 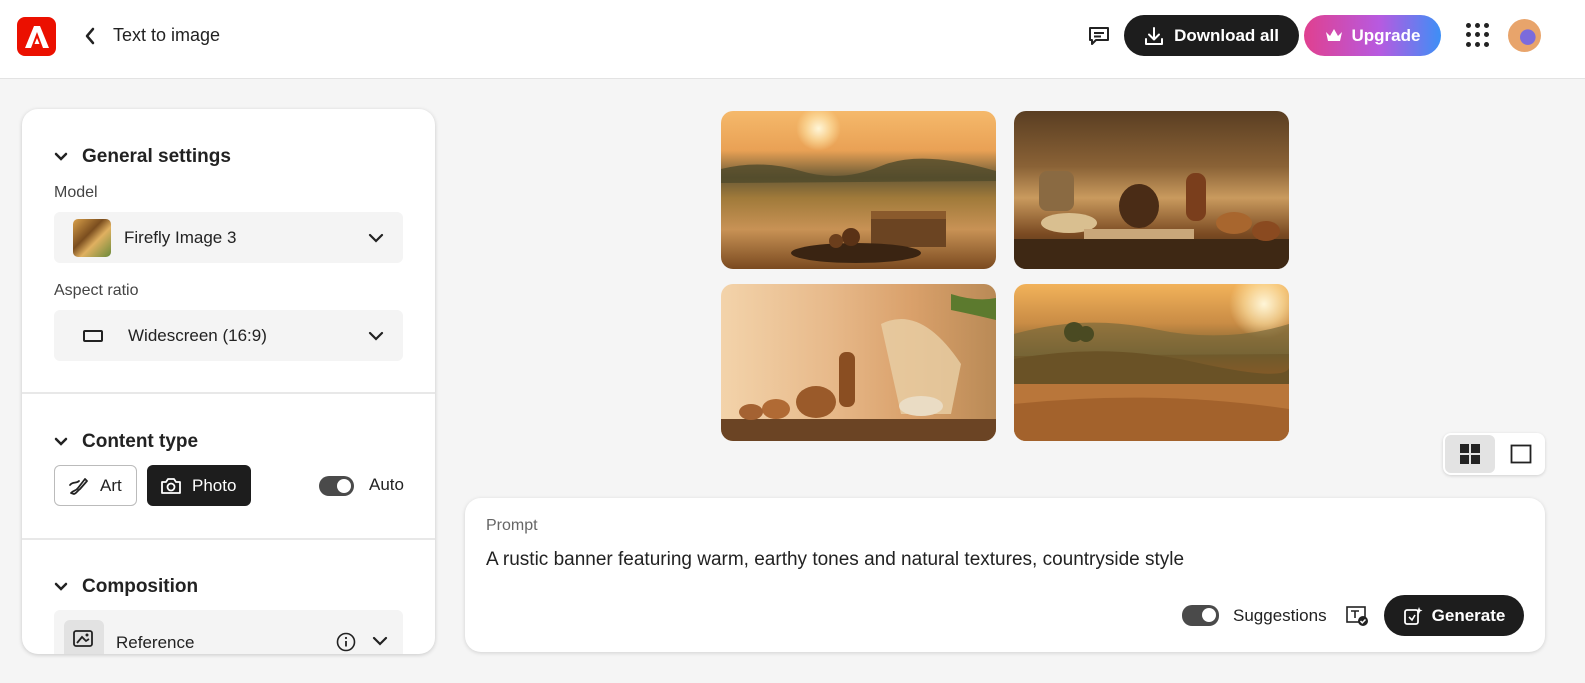 I want to click on composition-title: Composition, so click(x=140, y=586).